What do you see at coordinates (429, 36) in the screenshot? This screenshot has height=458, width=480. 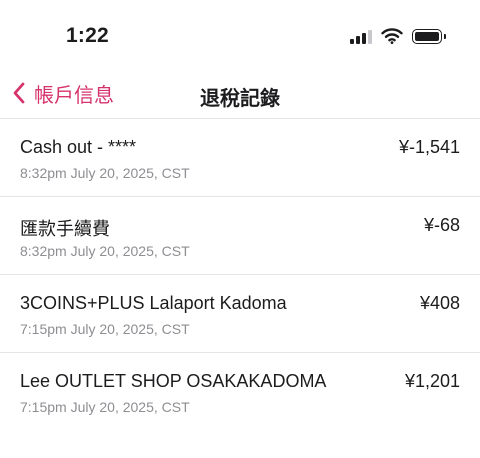 I see `battery-icon` at bounding box center [429, 36].